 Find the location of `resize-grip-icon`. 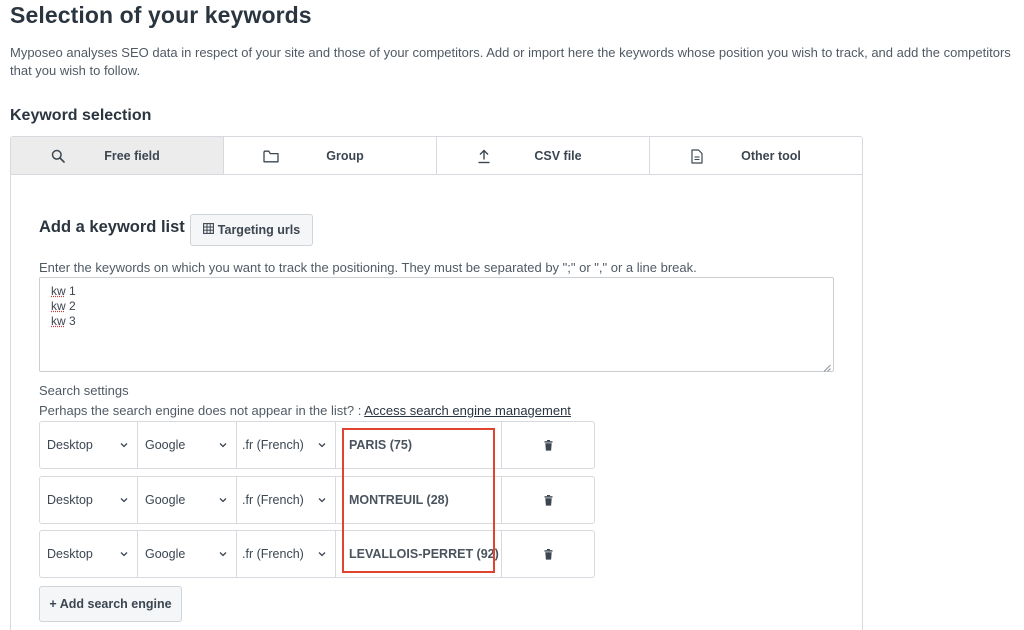

resize-grip-icon is located at coordinates (827, 366).